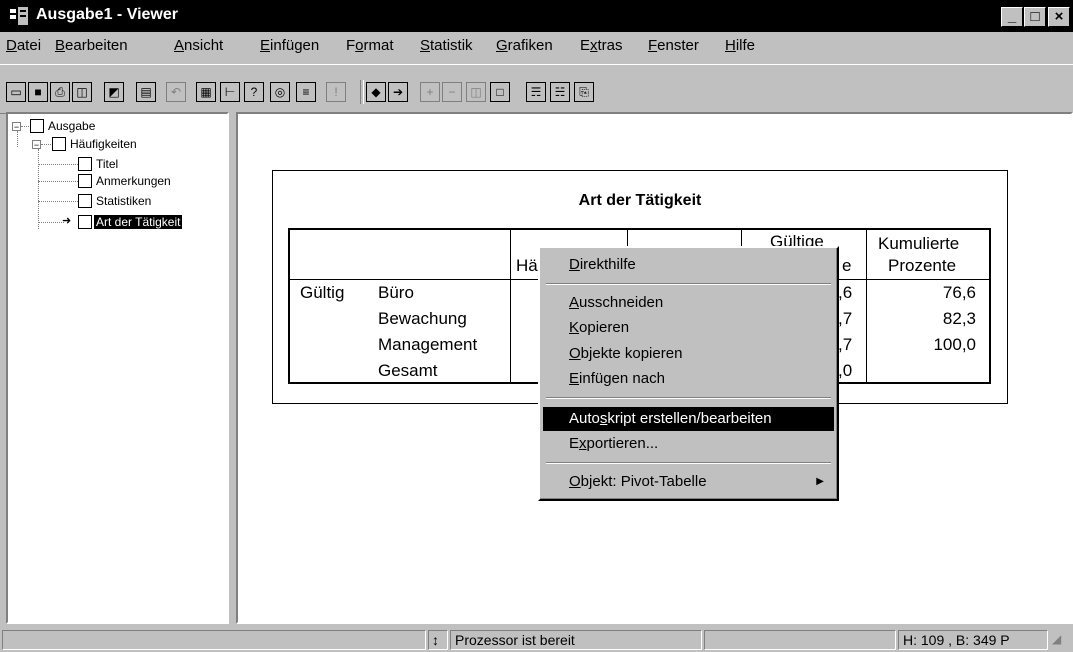  Describe the element at coordinates (601, 45) in the screenshot. I see `menu-extras: Extras` at that location.